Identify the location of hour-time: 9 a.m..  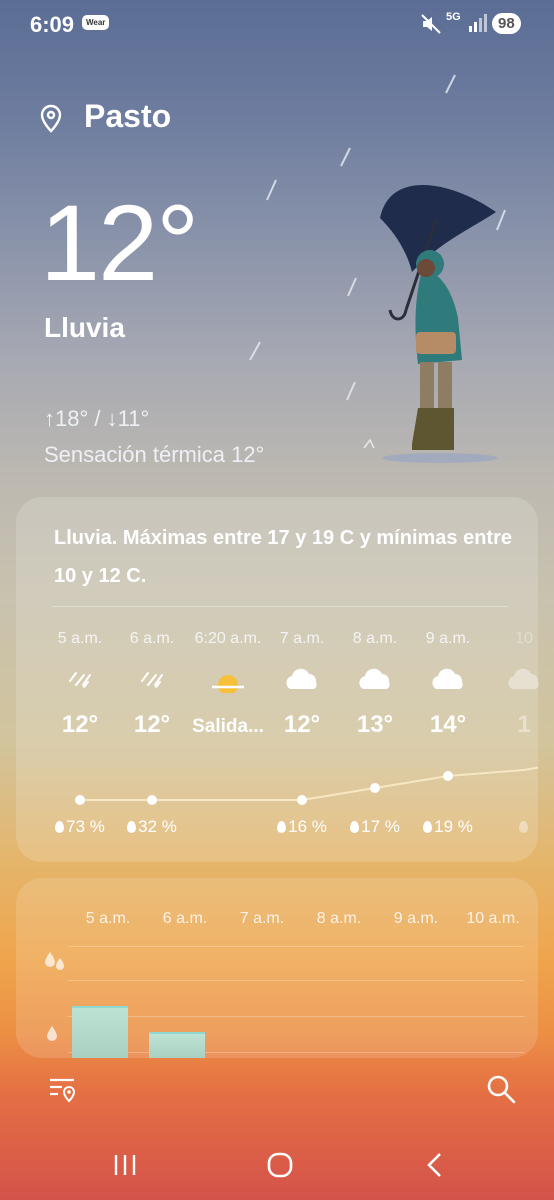
(448, 638).